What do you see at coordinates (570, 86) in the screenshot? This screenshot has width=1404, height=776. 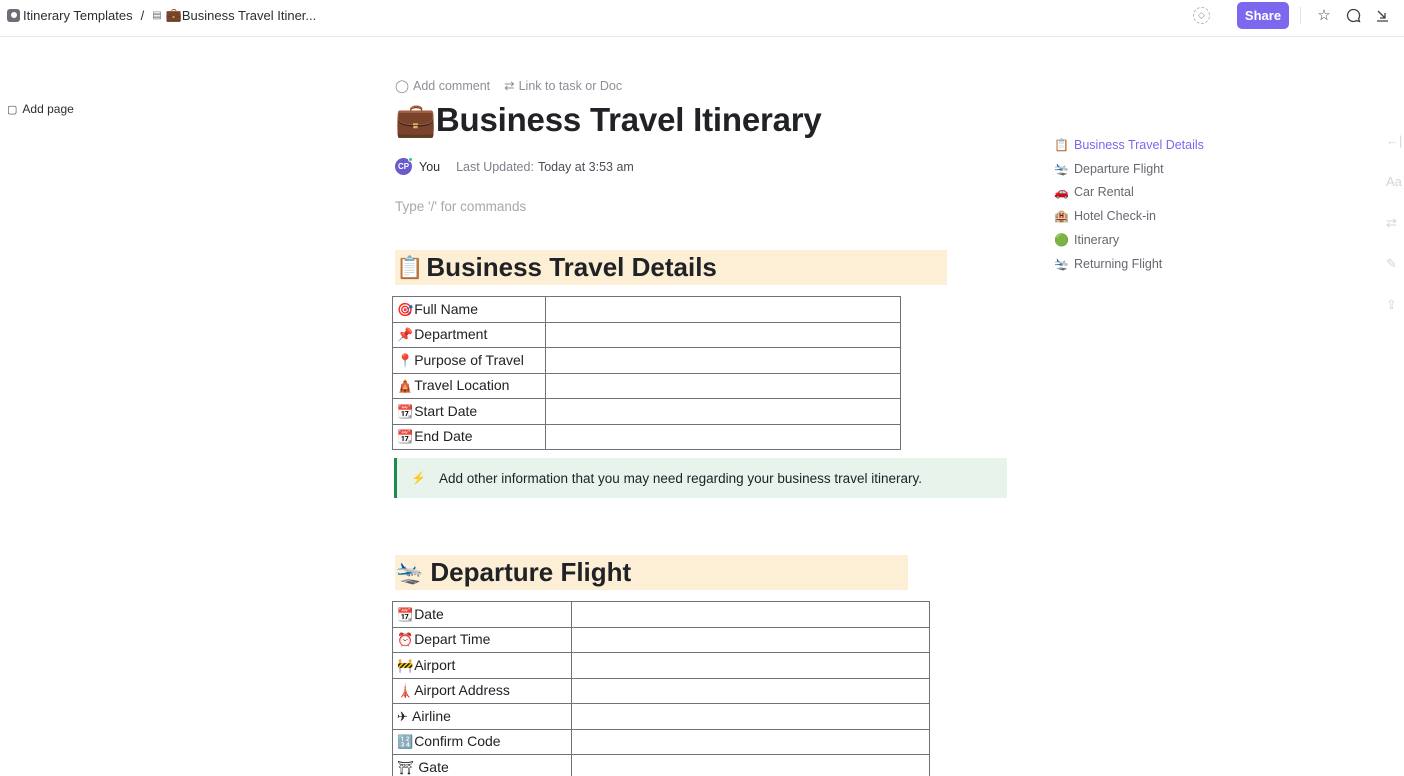 I see `link-task-label: Link to task or Doc` at bounding box center [570, 86].